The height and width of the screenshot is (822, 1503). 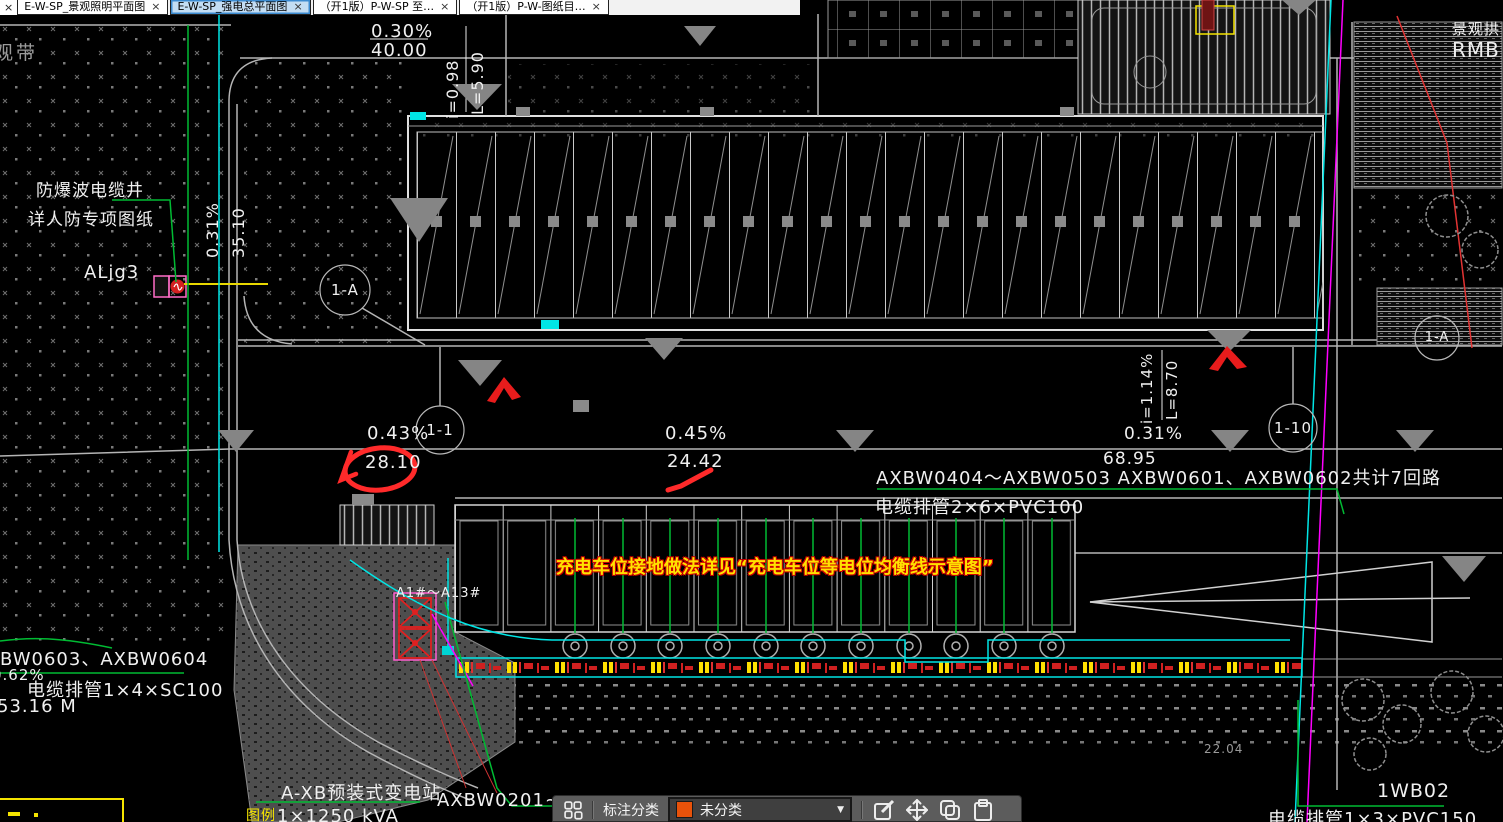 What do you see at coordinates (721, 810) in the screenshot?
I see `category-value: 未分类` at bounding box center [721, 810].